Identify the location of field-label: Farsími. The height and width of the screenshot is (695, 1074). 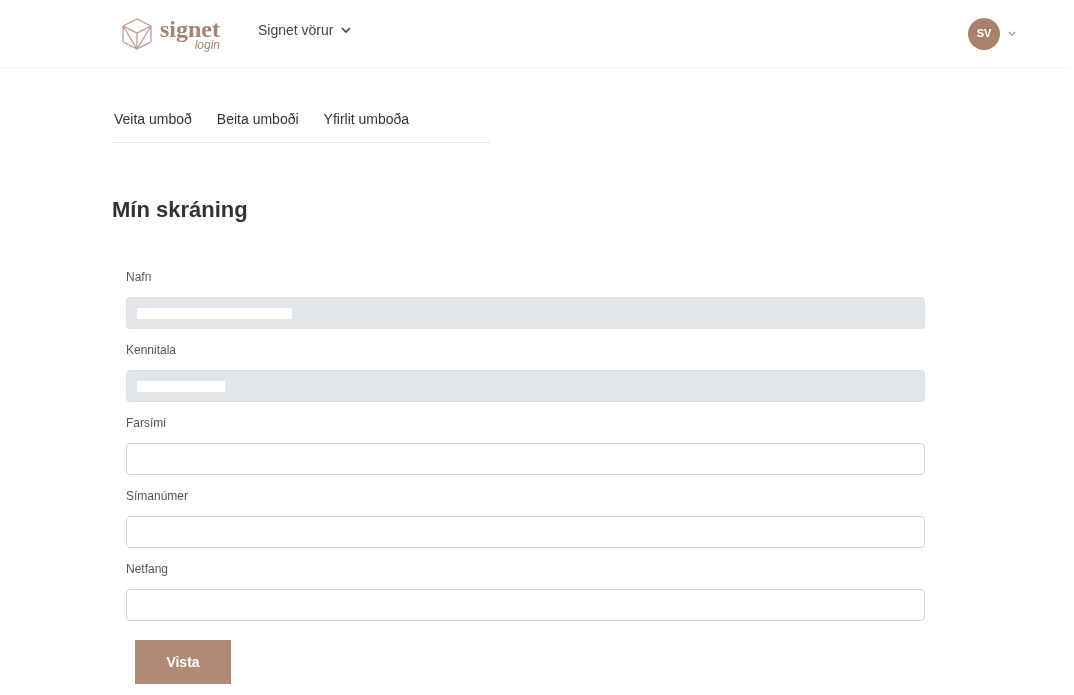
(146, 423).